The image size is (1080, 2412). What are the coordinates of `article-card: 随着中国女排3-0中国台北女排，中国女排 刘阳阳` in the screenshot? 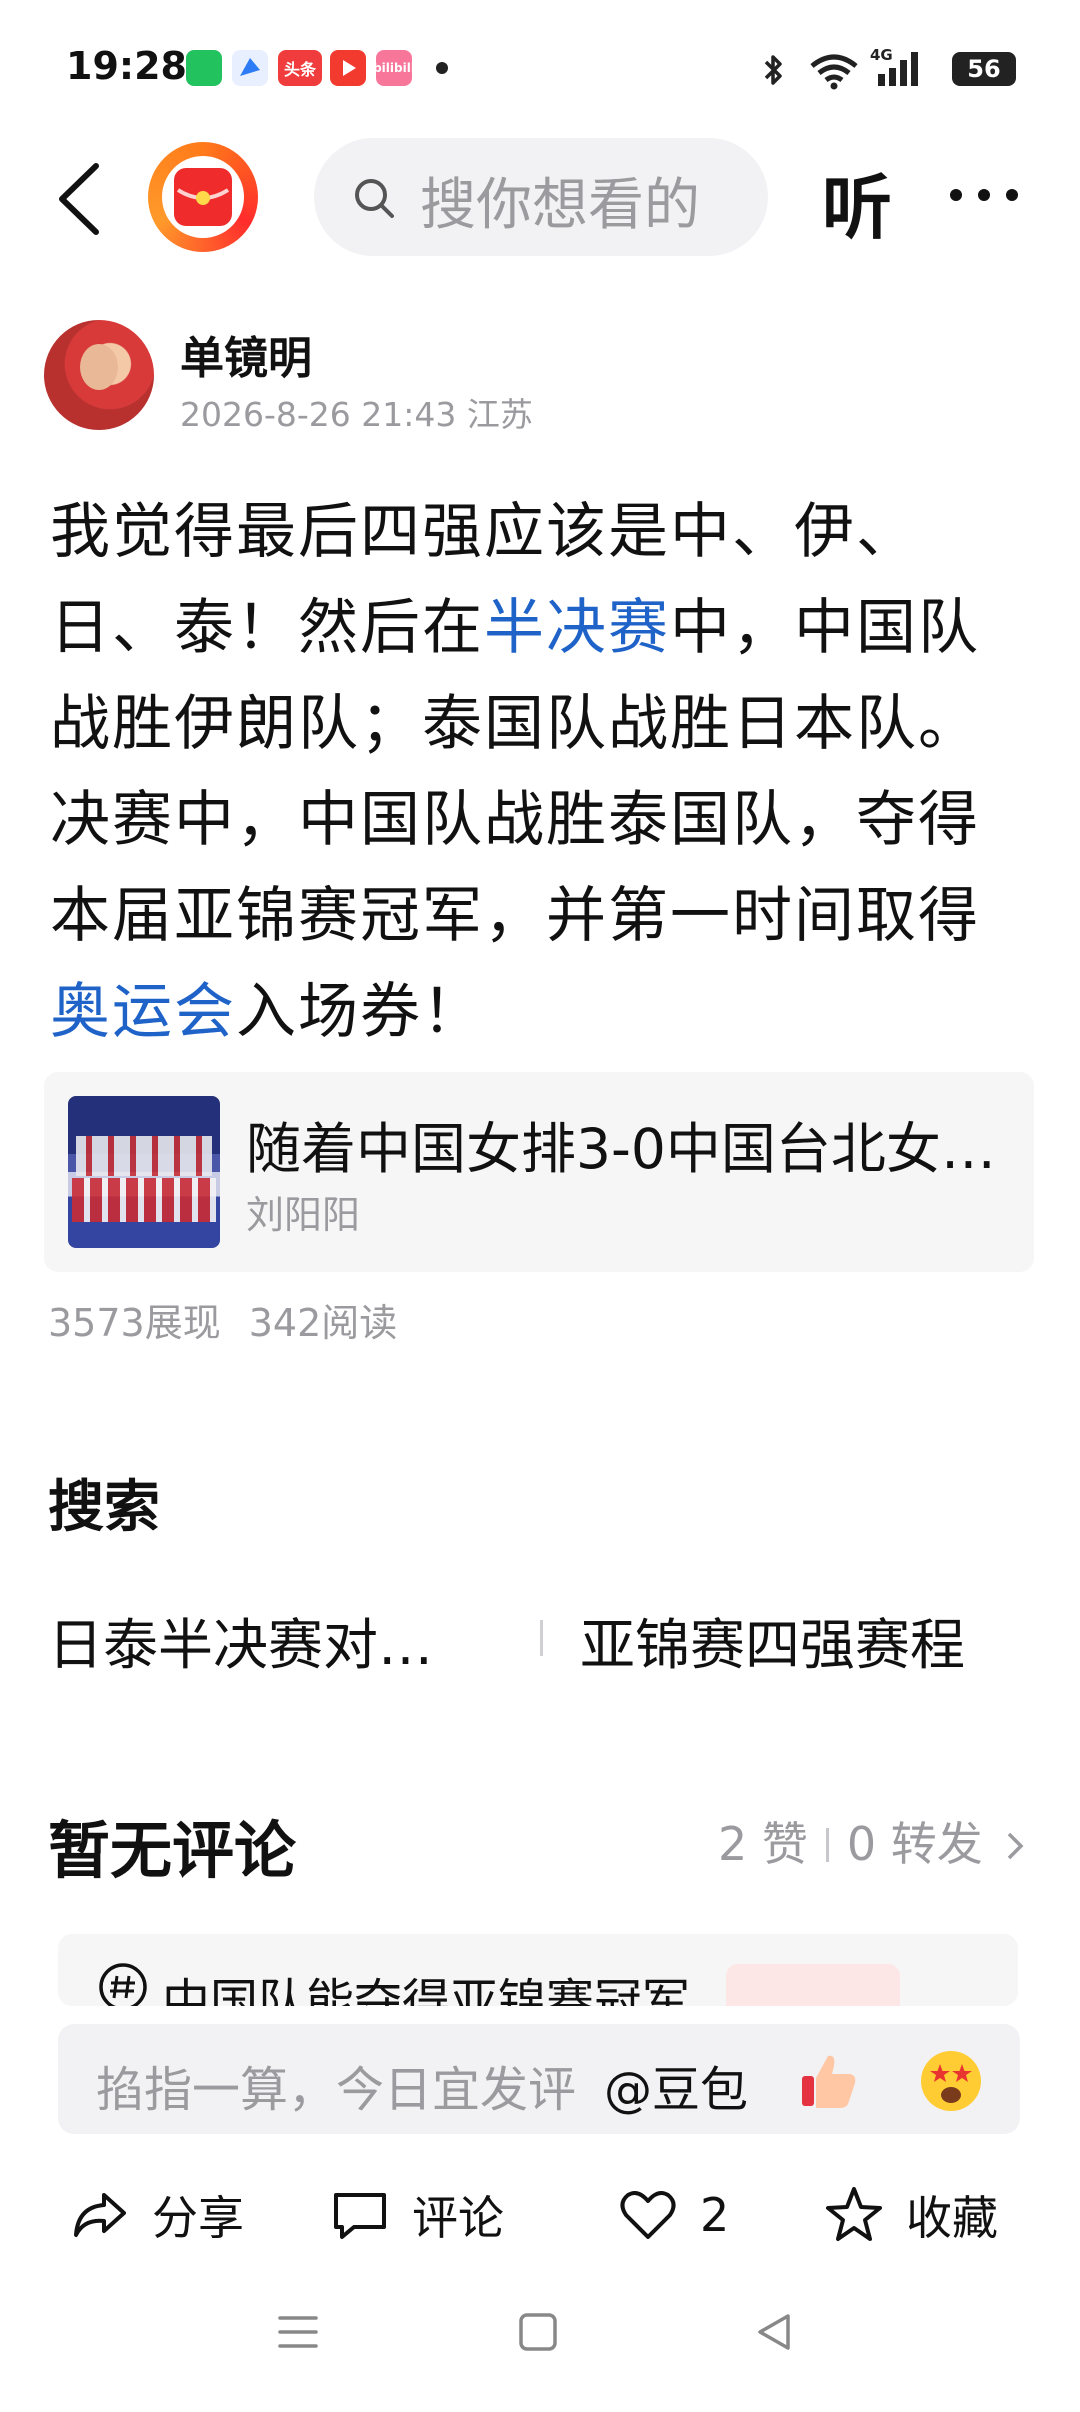 It's located at (539, 1172).